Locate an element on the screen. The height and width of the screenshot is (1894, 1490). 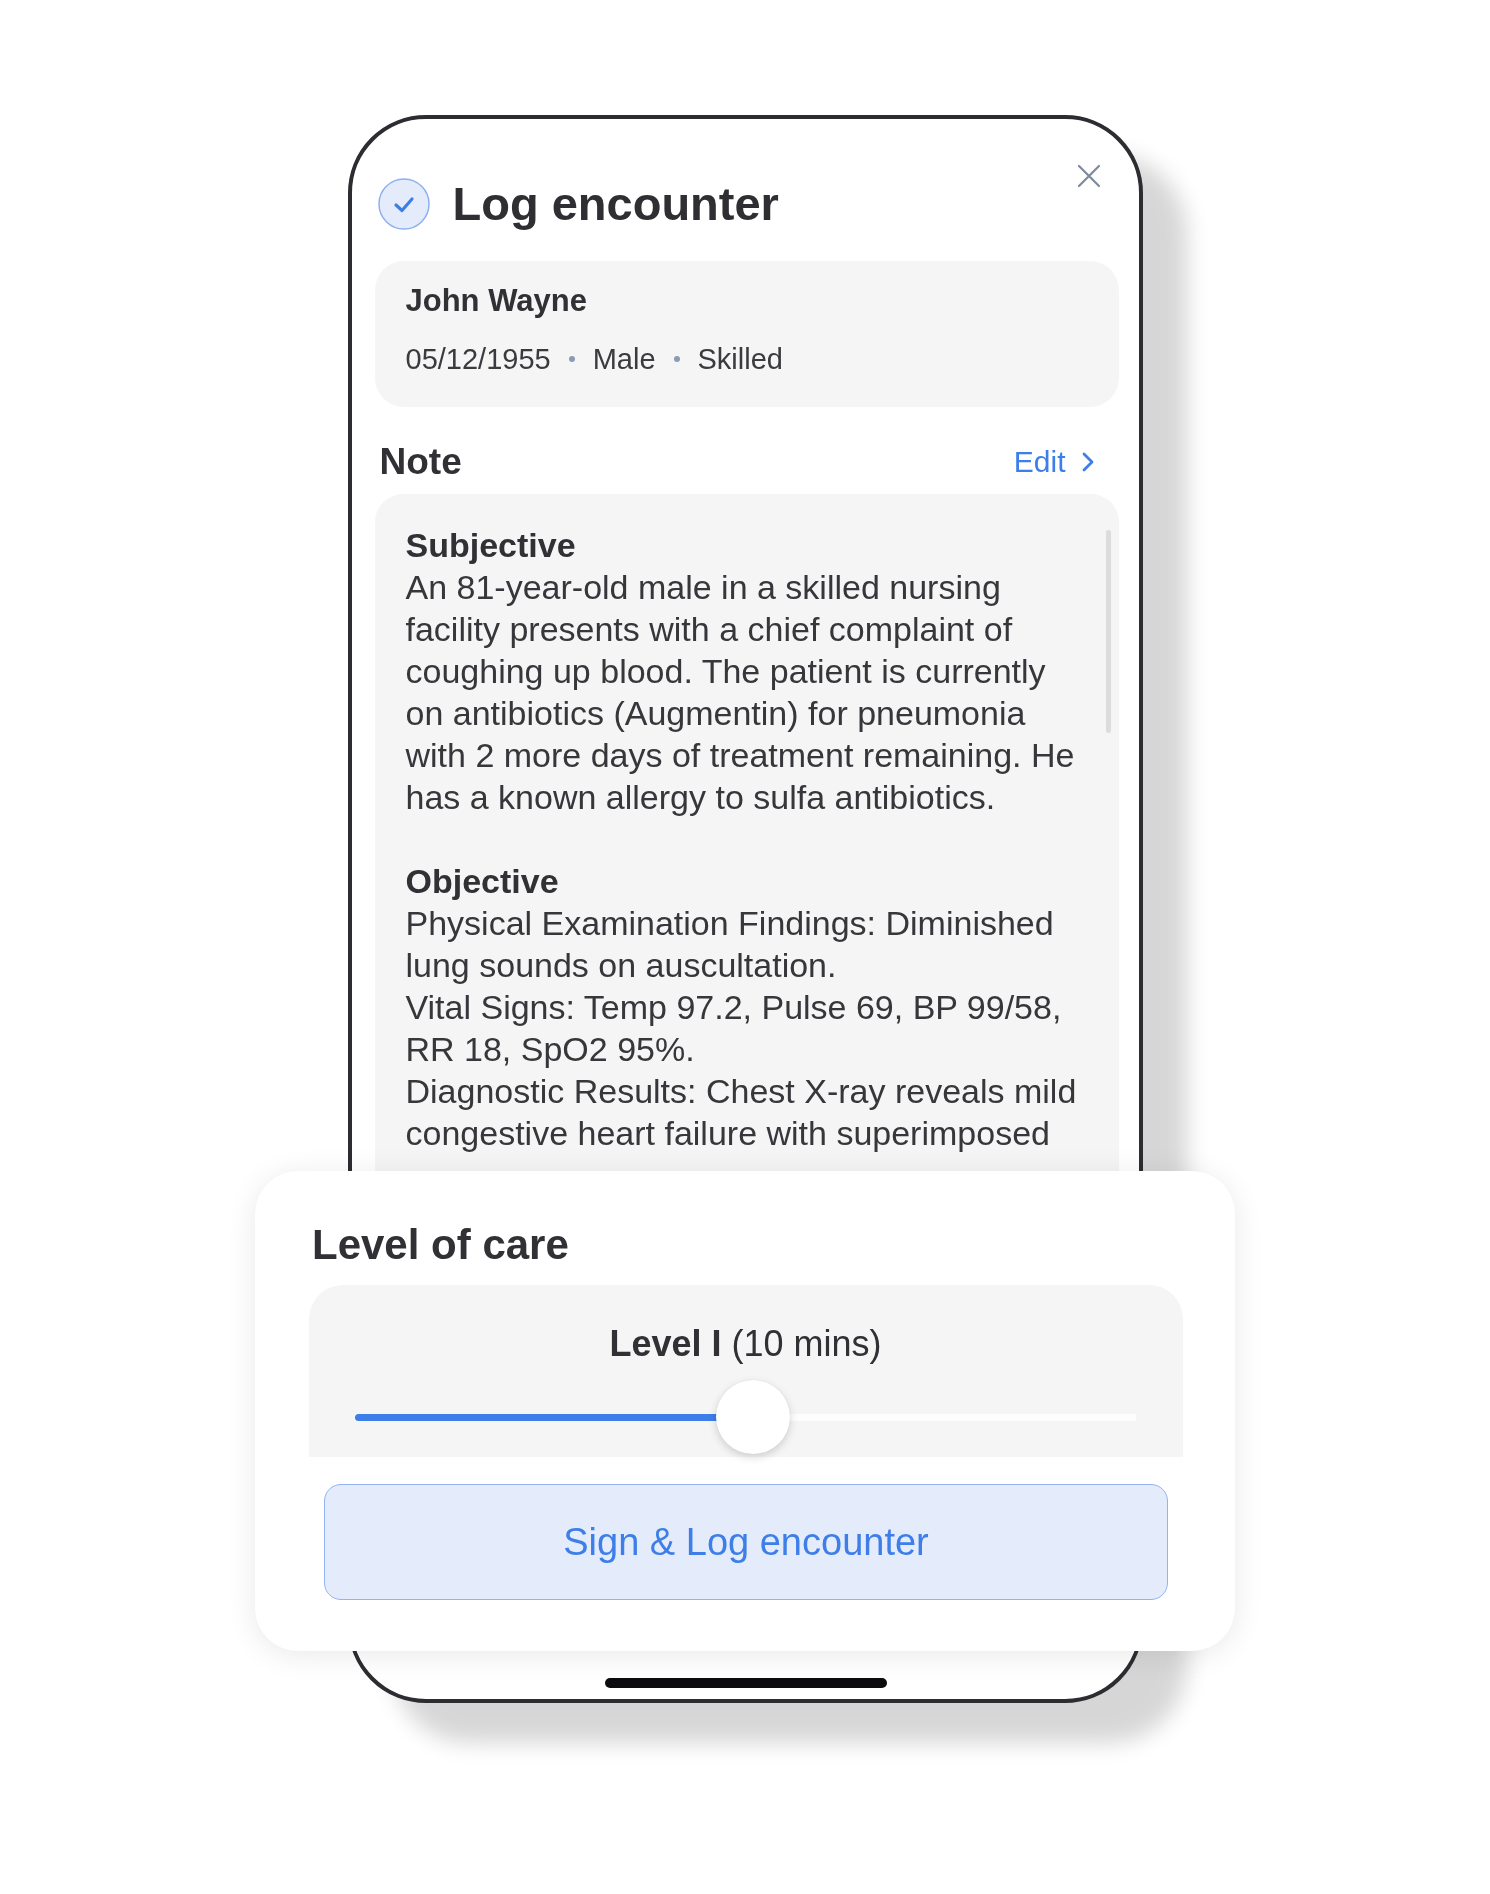
patient-detail: Skilled is located at coordinates (740, 359).